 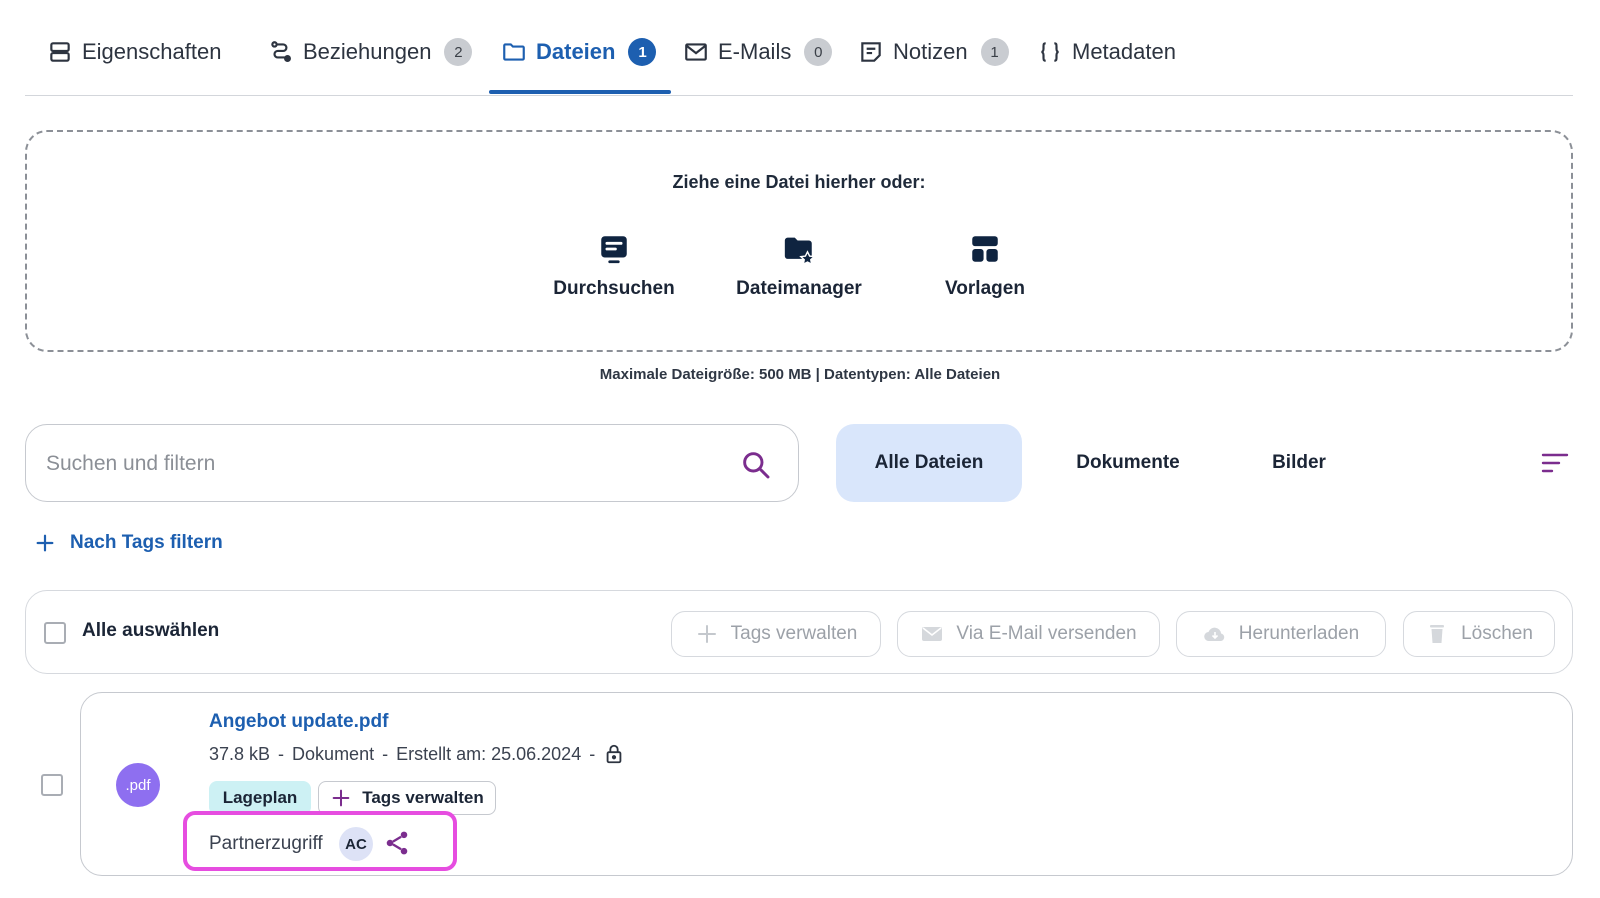 I want to click on bulk-action-label: Via E-Mail versenden, so click(x=1046, y=633).